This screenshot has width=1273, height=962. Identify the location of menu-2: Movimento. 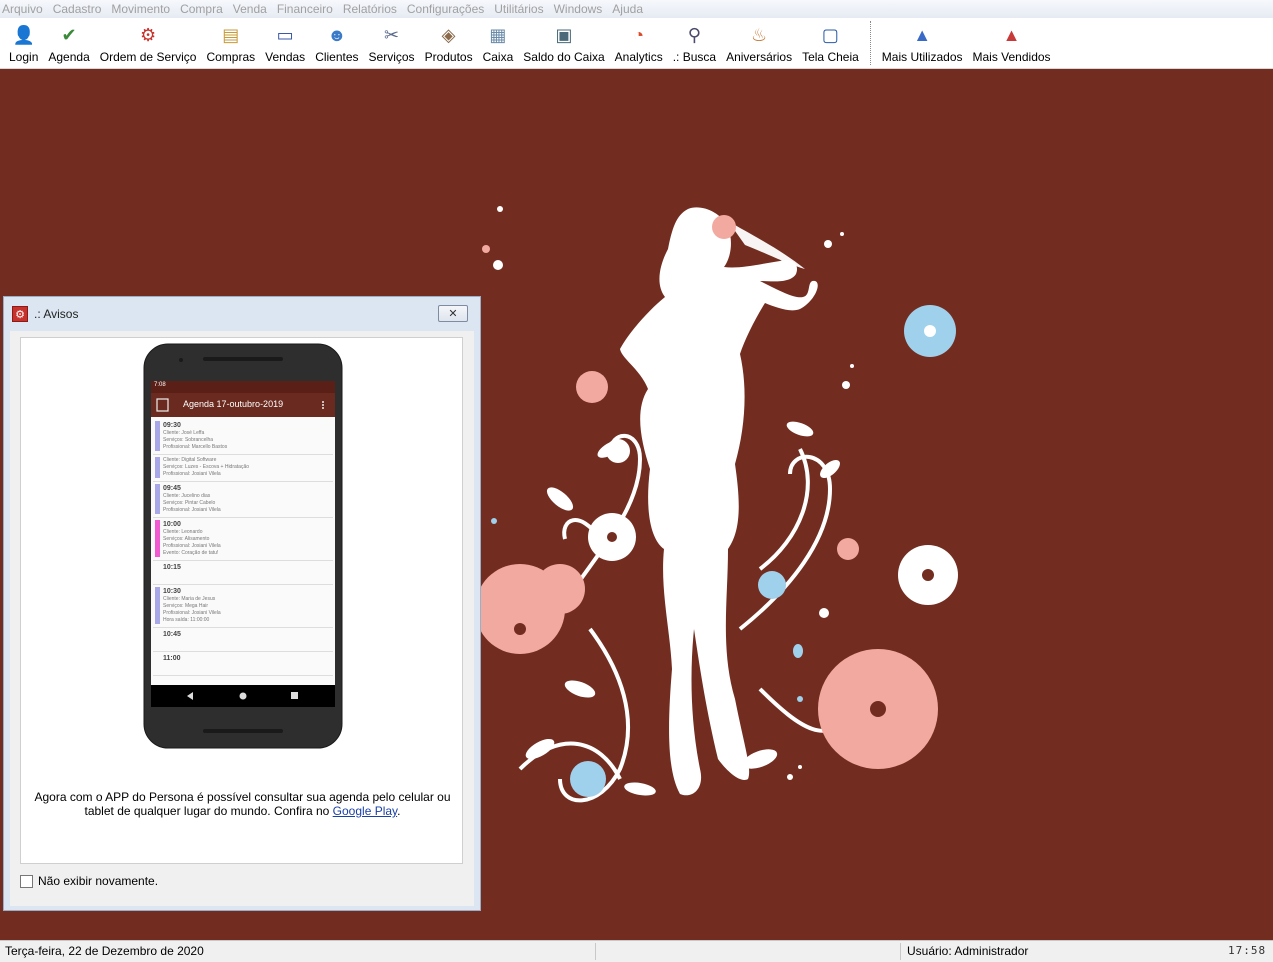
(143, 9).